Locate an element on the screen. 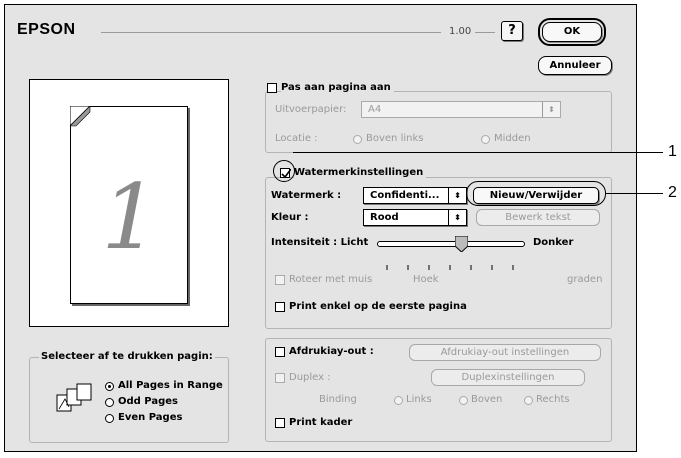 This screenshot has width=681, height=458. preview-page-number: 1 is located at coordinates (130, 217).